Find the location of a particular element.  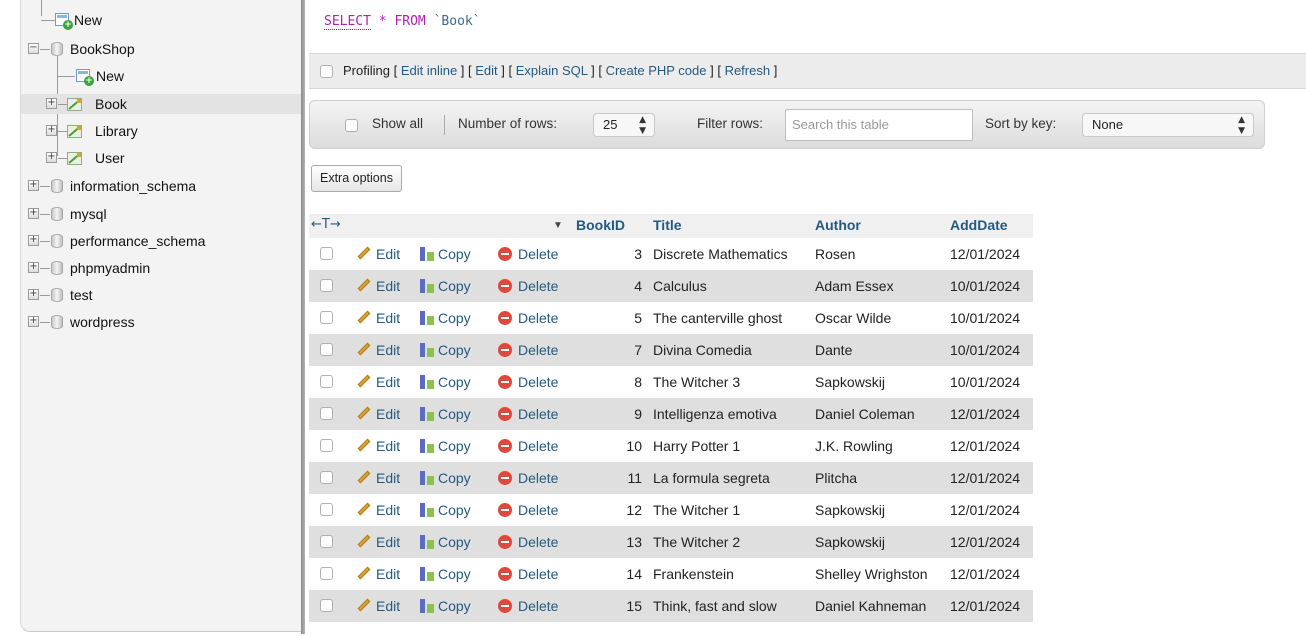

tree-item-db-phpmyadmin: + phpmyadmin is located at coordinates (161, 268).